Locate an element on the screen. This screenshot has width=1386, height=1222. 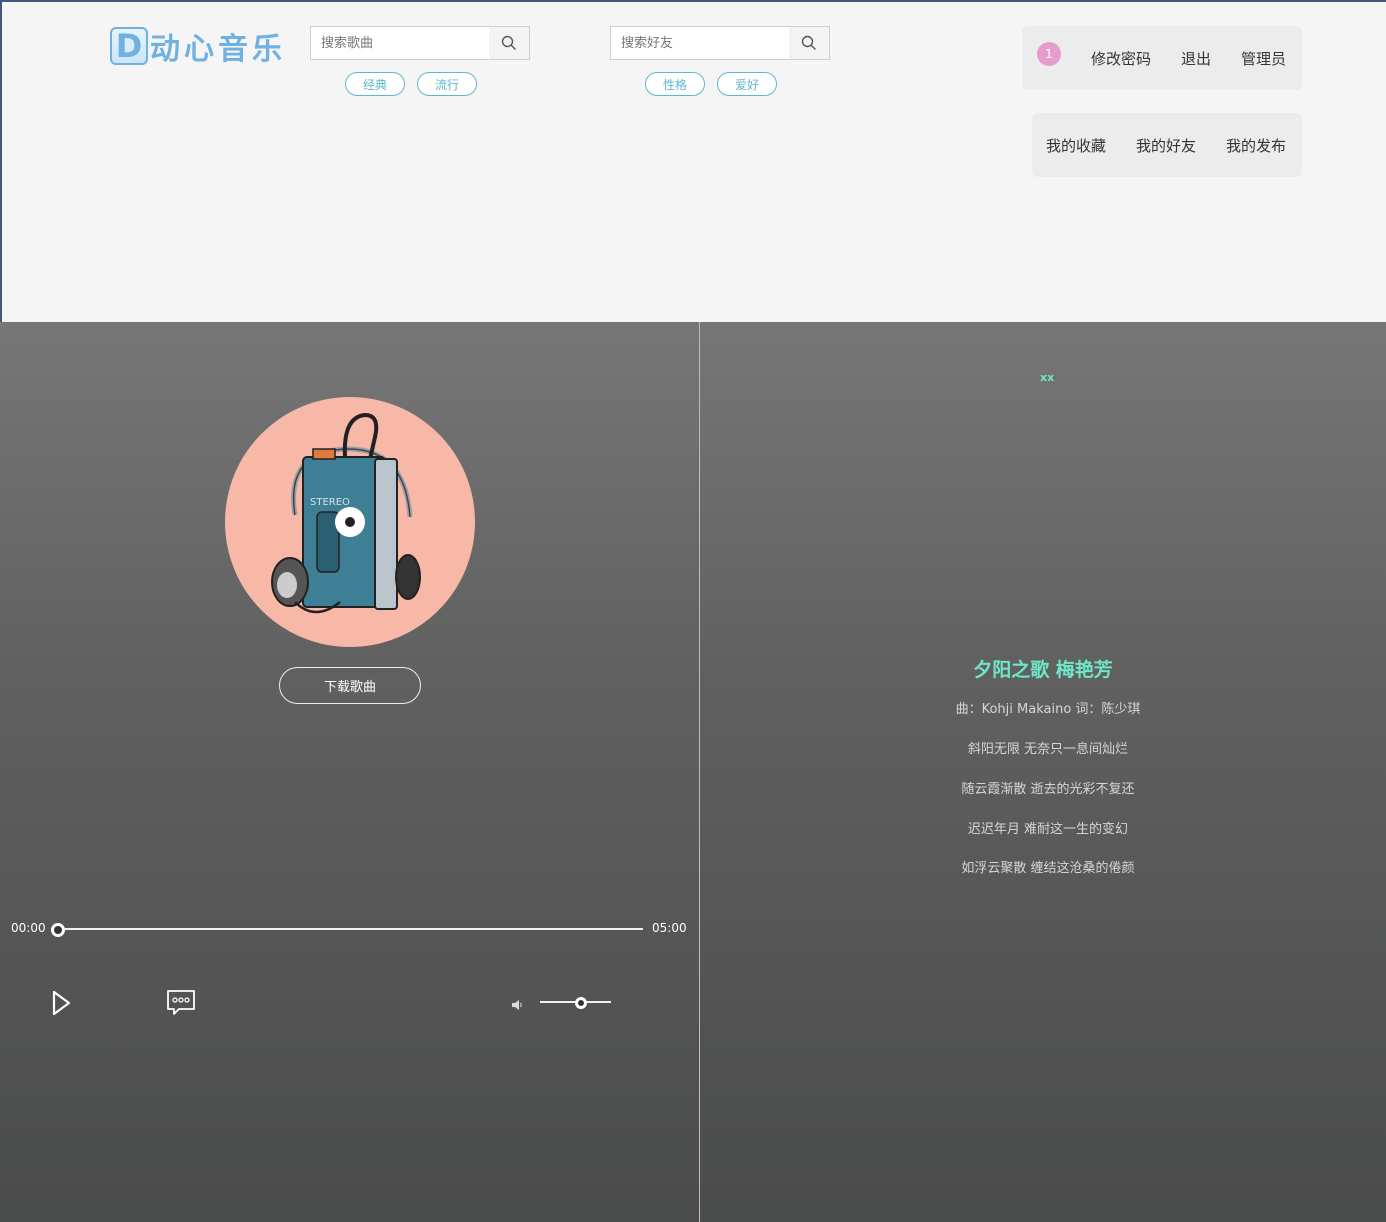
logo-text: 动心音乐 is located at coordinates (218, 49).